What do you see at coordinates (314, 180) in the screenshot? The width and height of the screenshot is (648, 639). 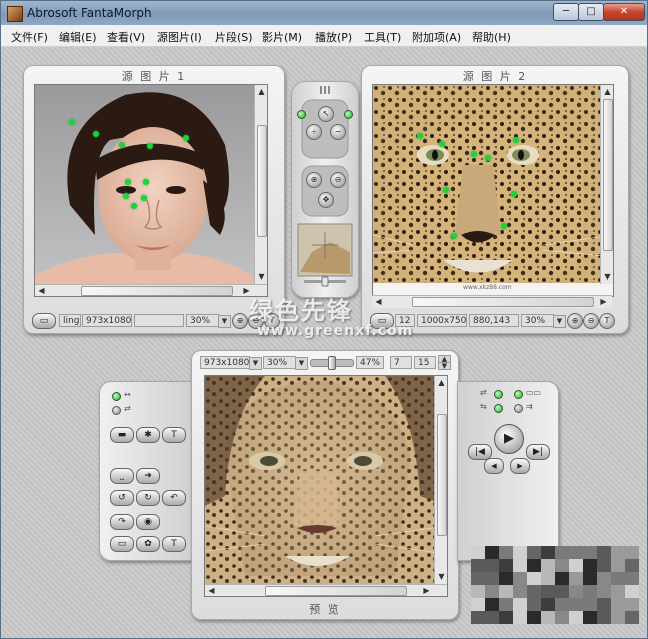 I see `zoom-in-icon: ⊕` at bounding box center [314, 180].